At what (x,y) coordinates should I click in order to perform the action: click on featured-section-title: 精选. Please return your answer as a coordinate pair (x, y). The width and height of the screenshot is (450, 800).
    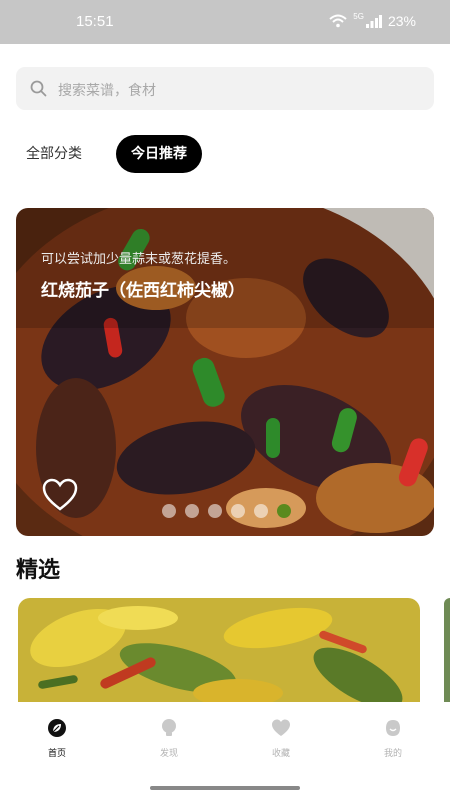
    Looking at the image, I should click on (38, 570).